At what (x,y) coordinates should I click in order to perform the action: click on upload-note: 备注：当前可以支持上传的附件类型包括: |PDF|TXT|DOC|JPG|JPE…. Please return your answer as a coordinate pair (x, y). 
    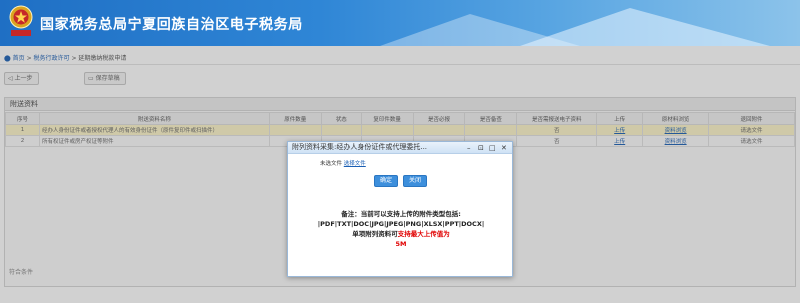
    Looking at the image, I should click on (401, 229).